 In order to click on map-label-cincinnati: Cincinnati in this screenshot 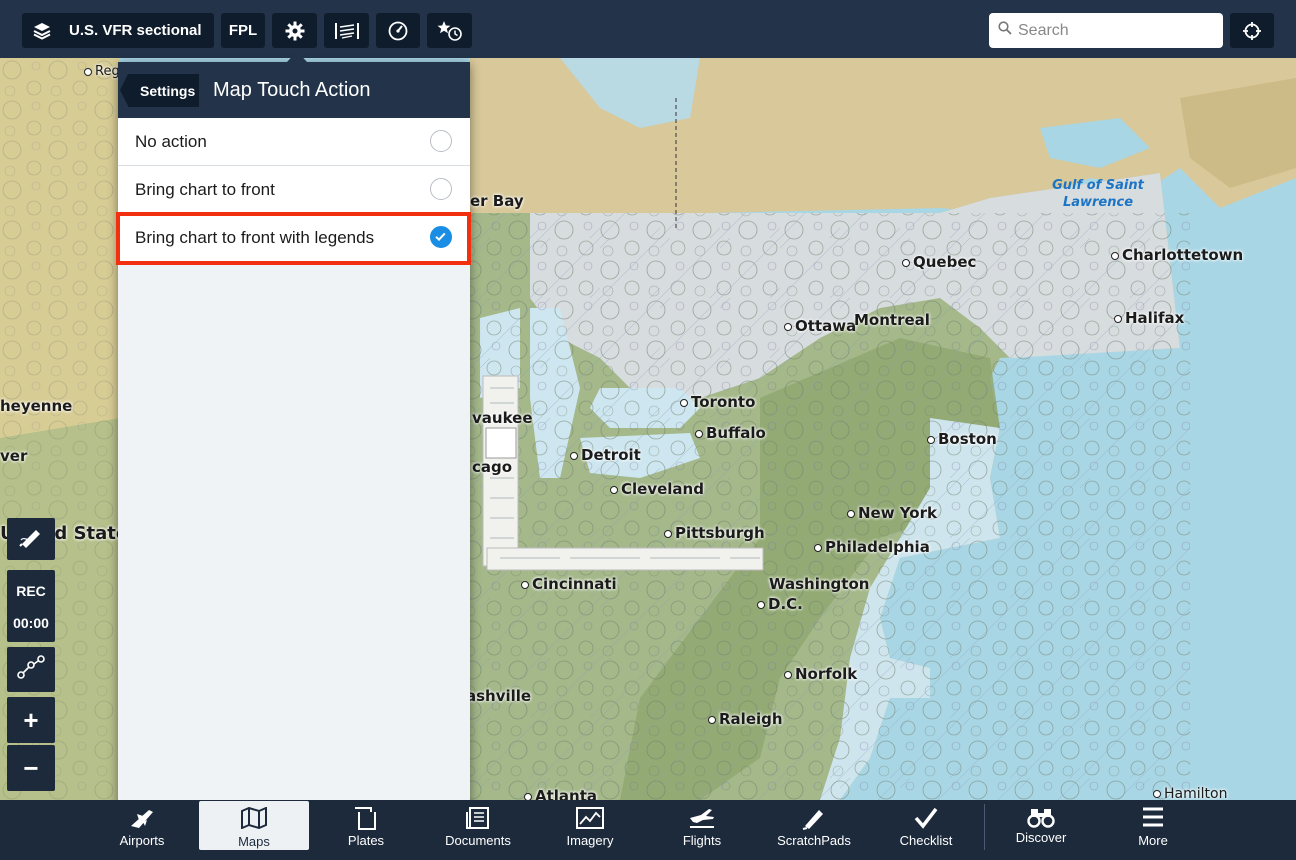, I will do `click(569, 584)`.